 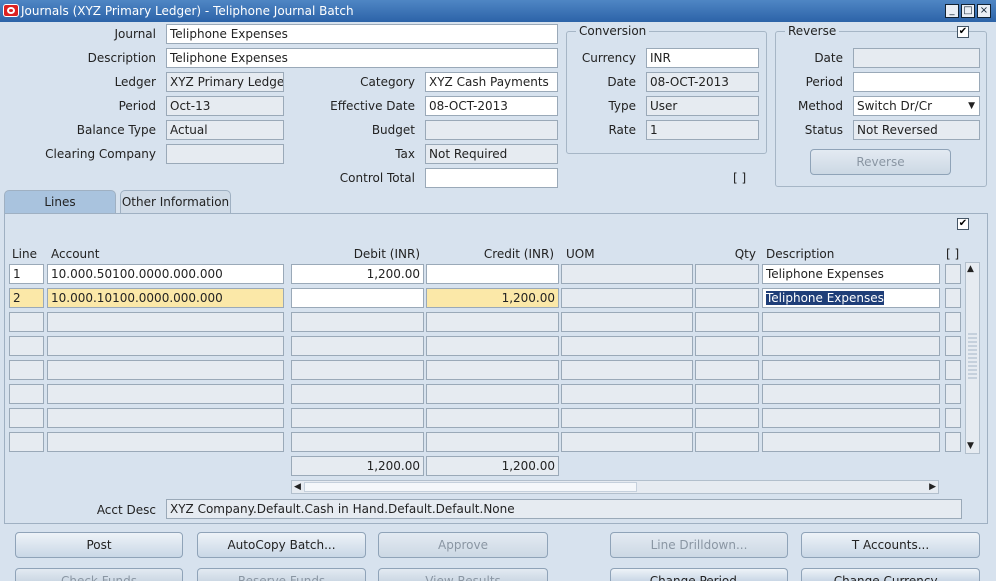 I want to click on row-1-credit-cell, so click(x=492, y=274).